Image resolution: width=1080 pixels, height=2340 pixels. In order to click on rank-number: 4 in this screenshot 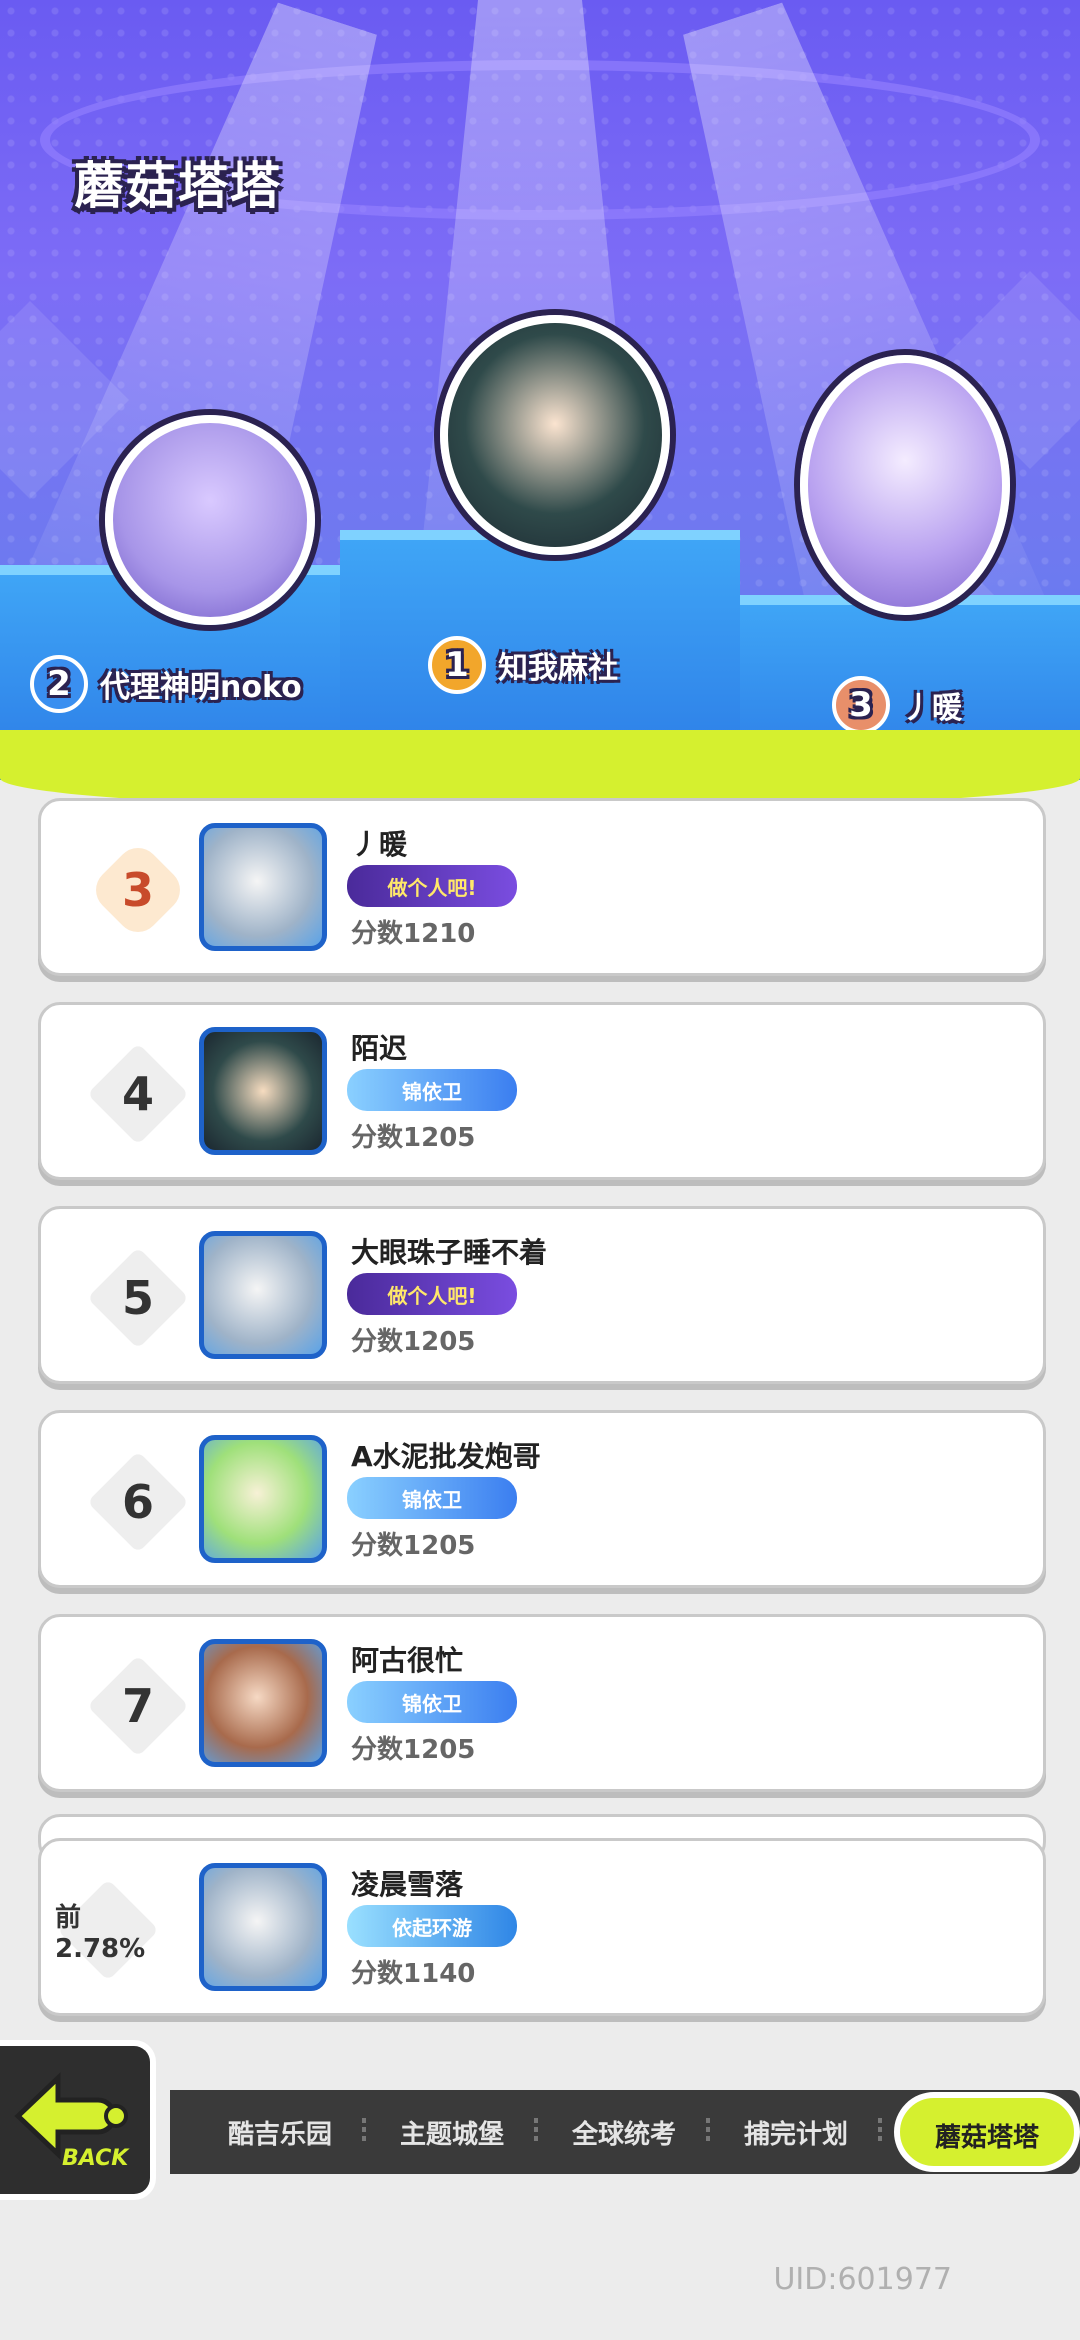, I will do `click(137, 1094)`.